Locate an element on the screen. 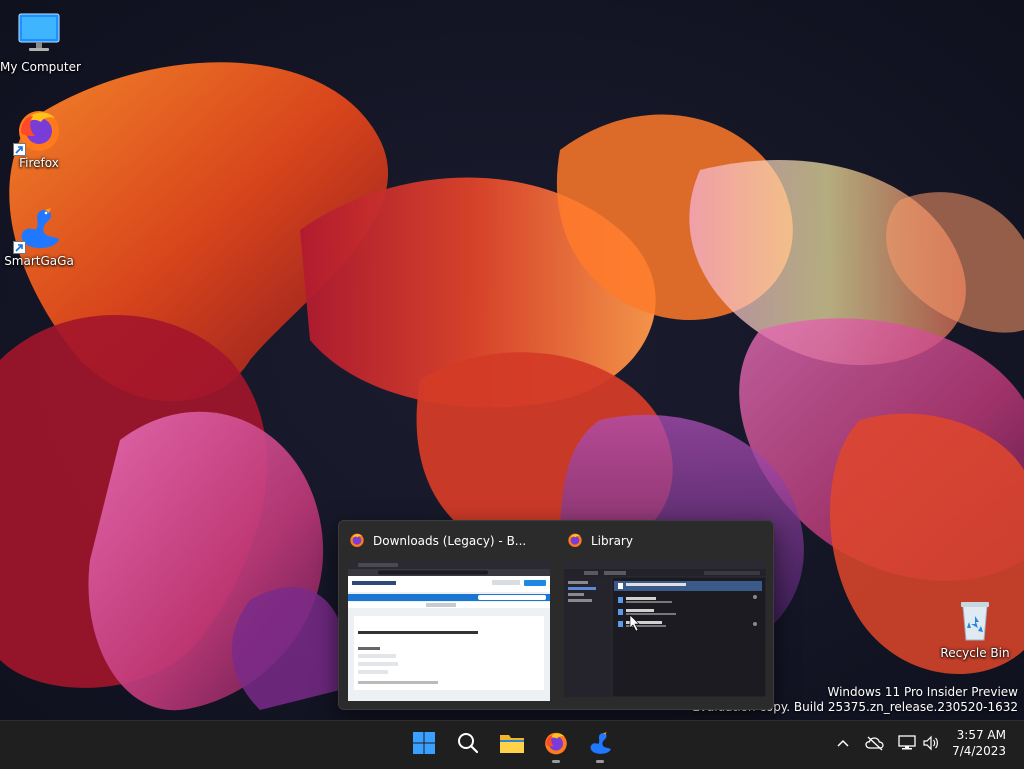  desktop-icon-my-computer: My Computer is located at coordinates (40, 42).